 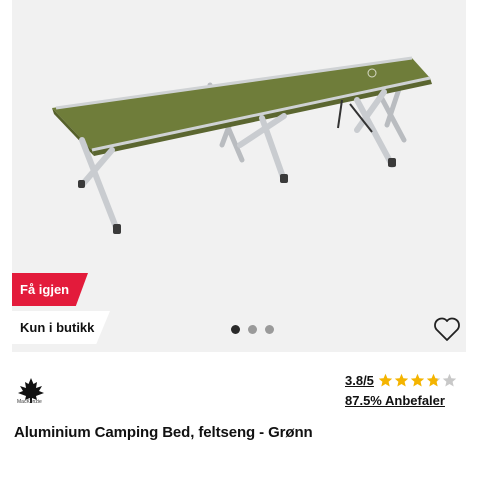 What do you see at coordinates (447, 329) in the screenshot?
I see `heart-outline-icon` at bounding box center [447, 329].